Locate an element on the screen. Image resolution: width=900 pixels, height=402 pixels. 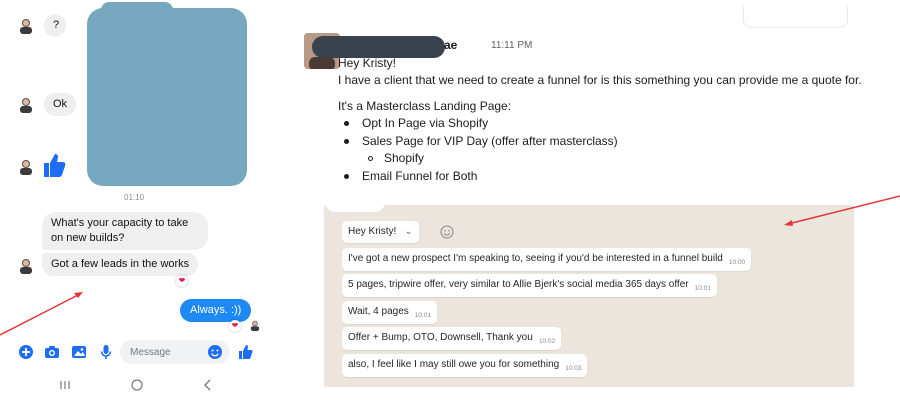
thumbs-up-icon is located at coordinates (54, 167).